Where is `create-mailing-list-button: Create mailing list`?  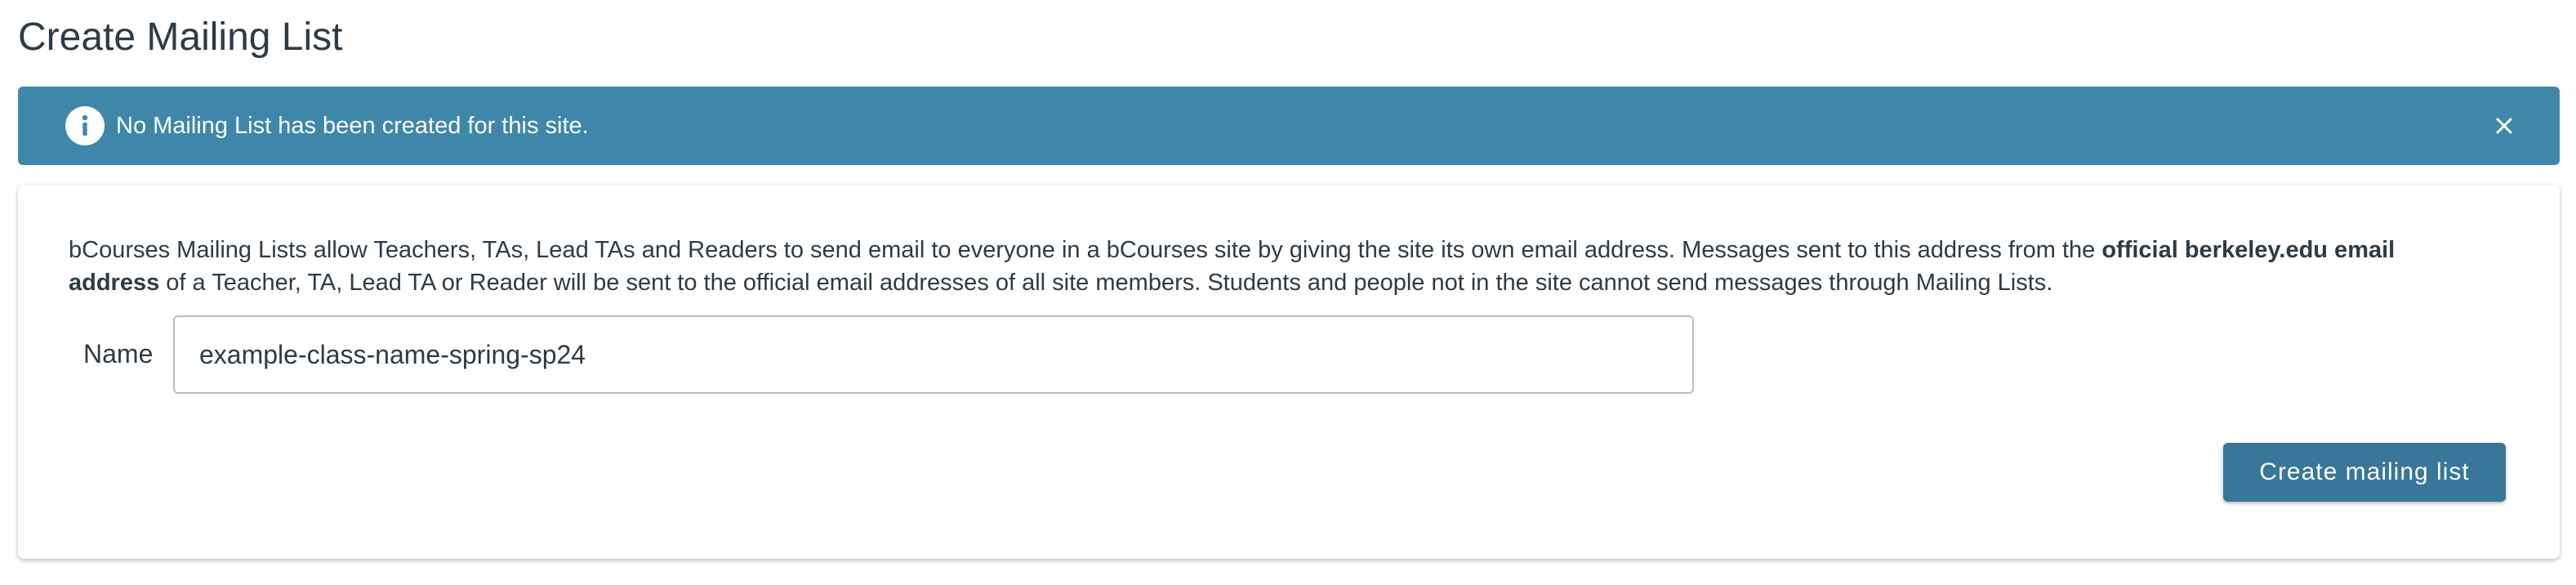 create-mailing-list-button: Create mailing list is located at coordinates (2364, 473).